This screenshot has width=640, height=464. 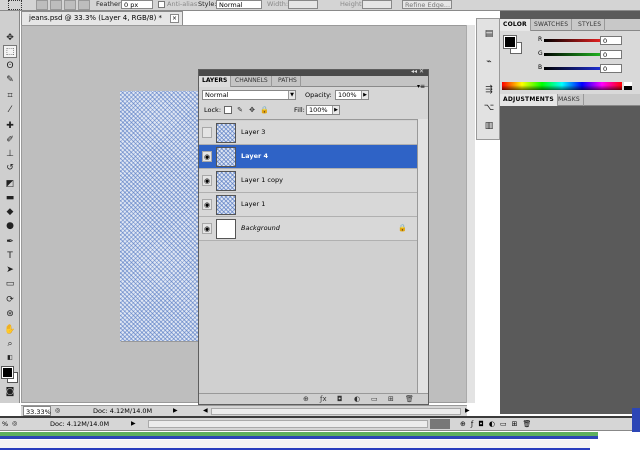 I want to click on trash-icon: 🗑, so click(x=409, y=399).